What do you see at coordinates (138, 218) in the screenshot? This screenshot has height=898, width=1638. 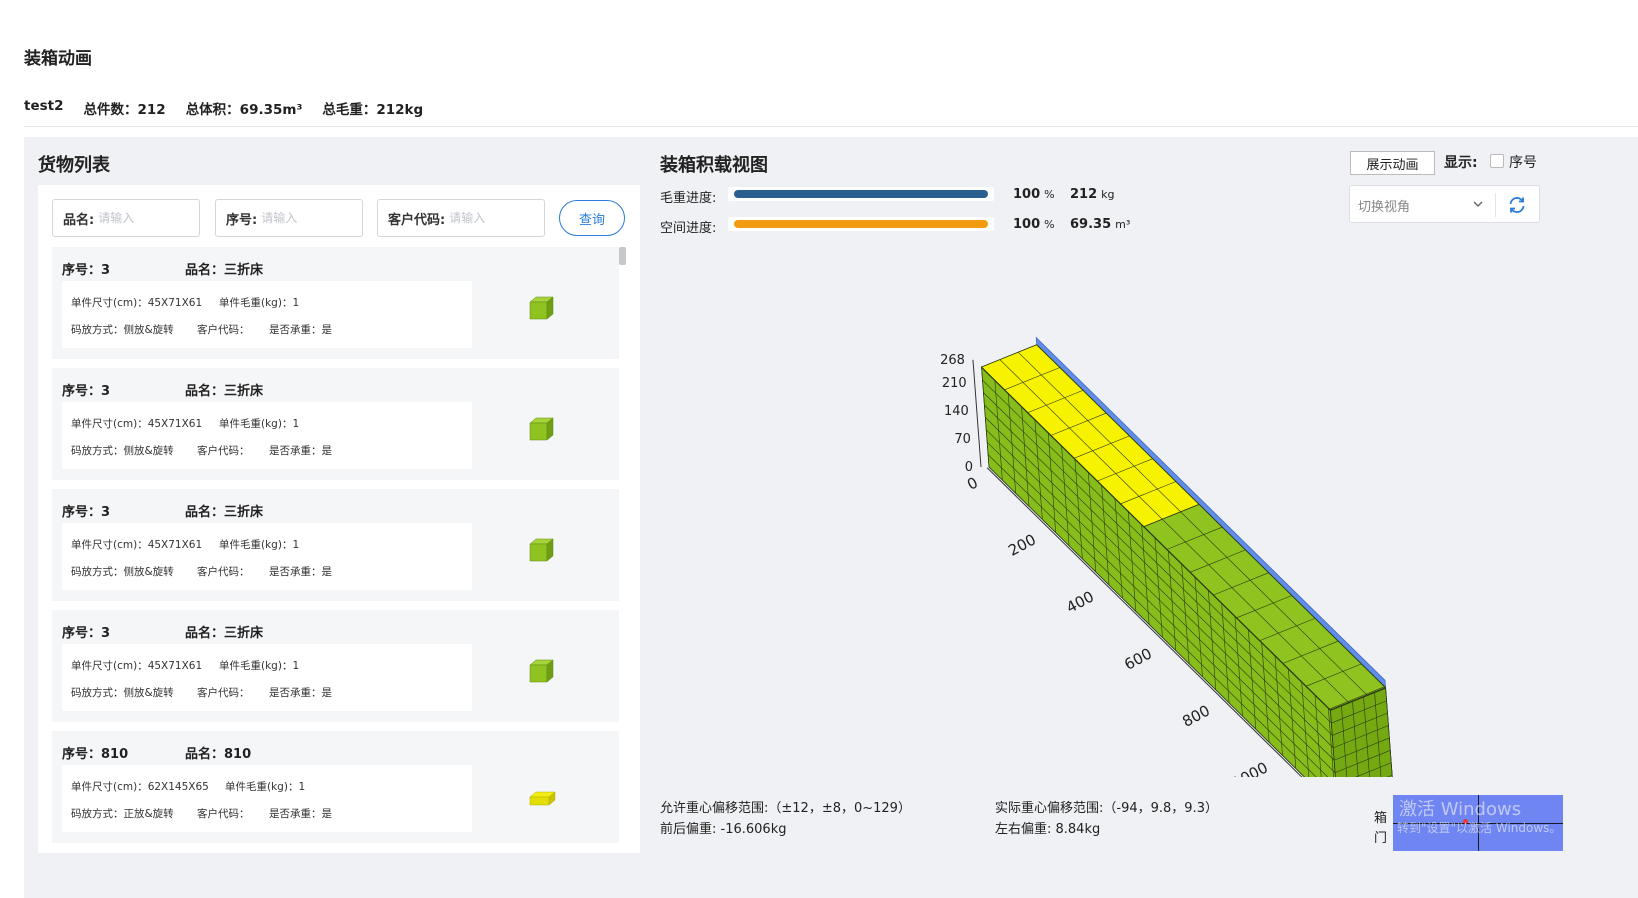 I see `name-filter-input` at bounding box center [138, 218].